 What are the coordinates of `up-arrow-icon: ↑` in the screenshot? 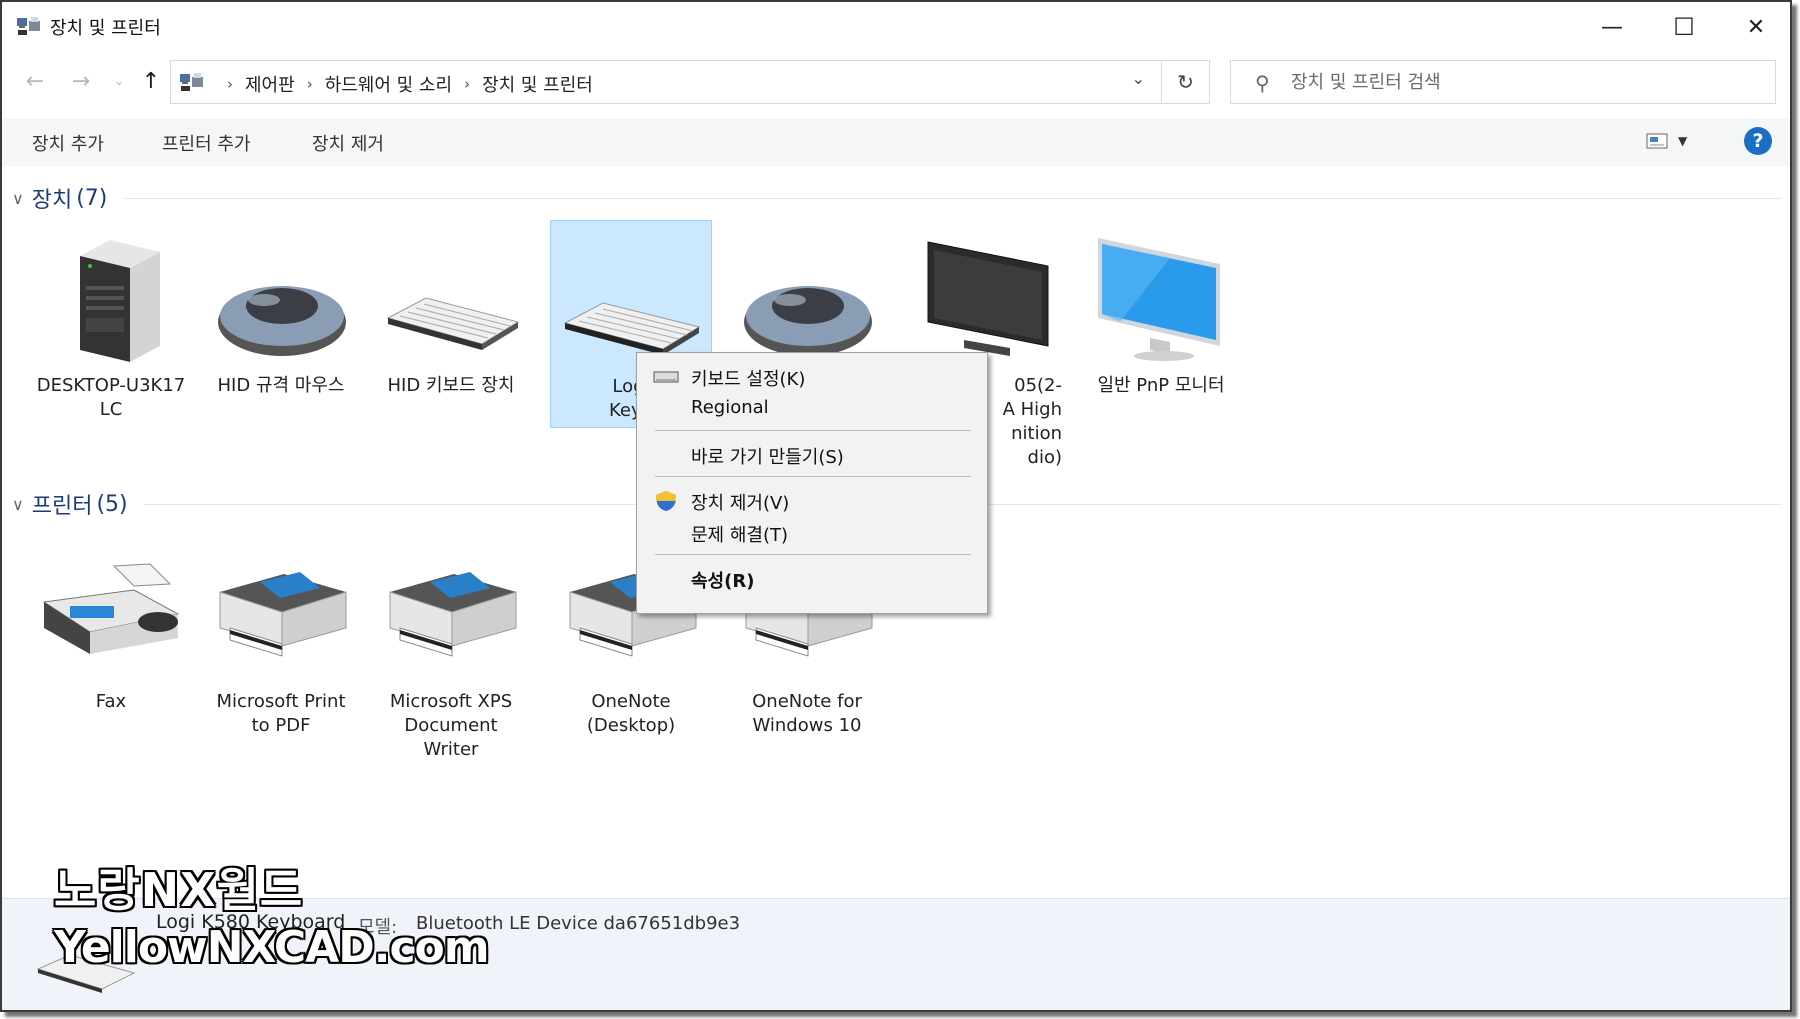 It's located at (151, 81).